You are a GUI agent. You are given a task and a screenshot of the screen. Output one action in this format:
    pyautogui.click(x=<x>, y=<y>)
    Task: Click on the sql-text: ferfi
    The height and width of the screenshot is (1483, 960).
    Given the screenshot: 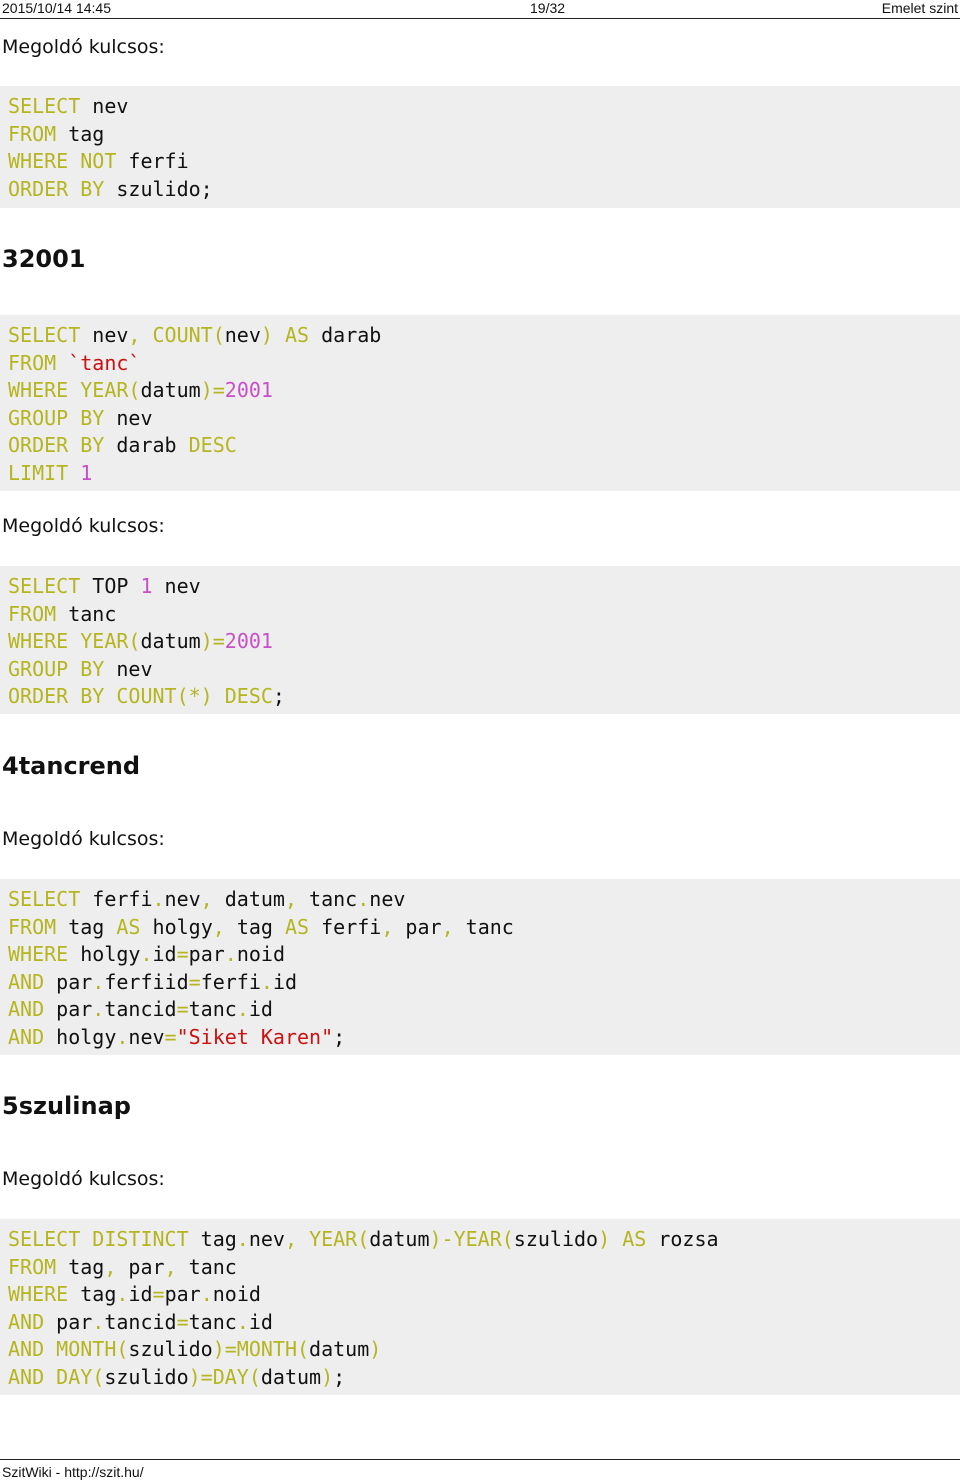 What is the action you would take?
    pyautogui.click(x=152, y=161)
    